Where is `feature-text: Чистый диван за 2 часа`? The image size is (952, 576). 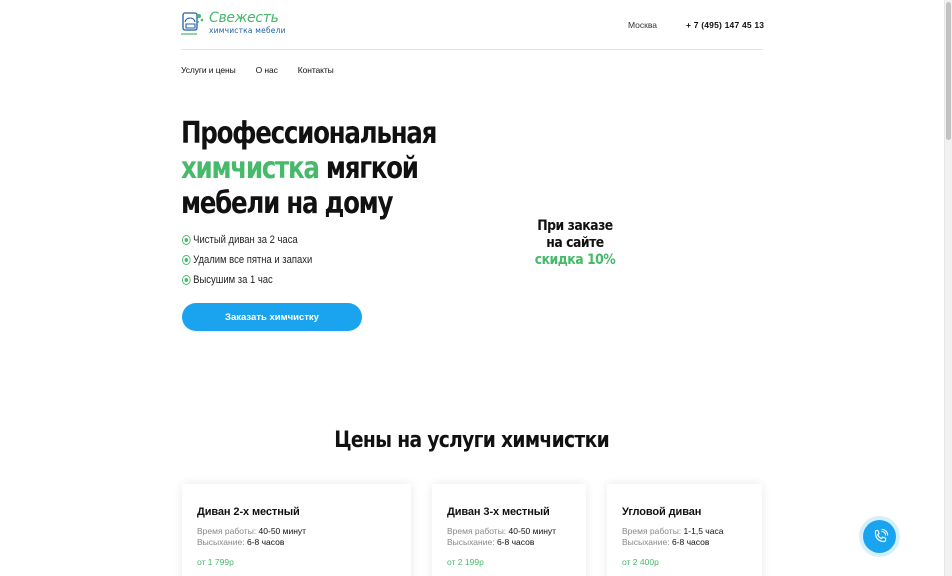 feature-text: Чистый диван за 2 часа is located at coordinates (245, 240).